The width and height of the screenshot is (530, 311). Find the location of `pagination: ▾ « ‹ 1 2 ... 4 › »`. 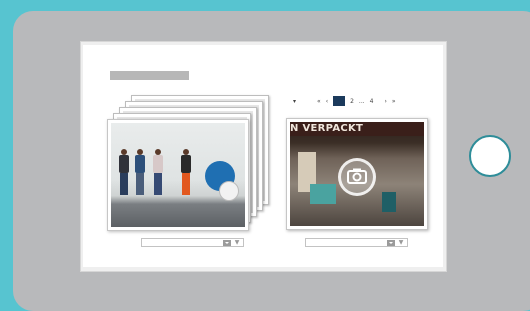

pagination: ▾ « ‹ 1 2 ... 4 › » is located at coordinates (347, 101).